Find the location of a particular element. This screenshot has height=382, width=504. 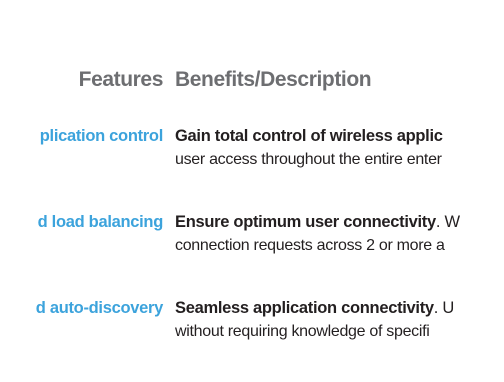

benefit-headline-bold: Seamless application connectivity is located at coordinates (304, 308).